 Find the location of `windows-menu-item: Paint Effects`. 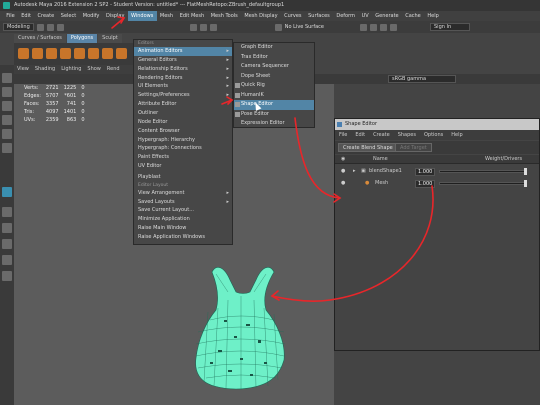

windows-menu-item: Paint Effects is located at coordinates (183, 157).